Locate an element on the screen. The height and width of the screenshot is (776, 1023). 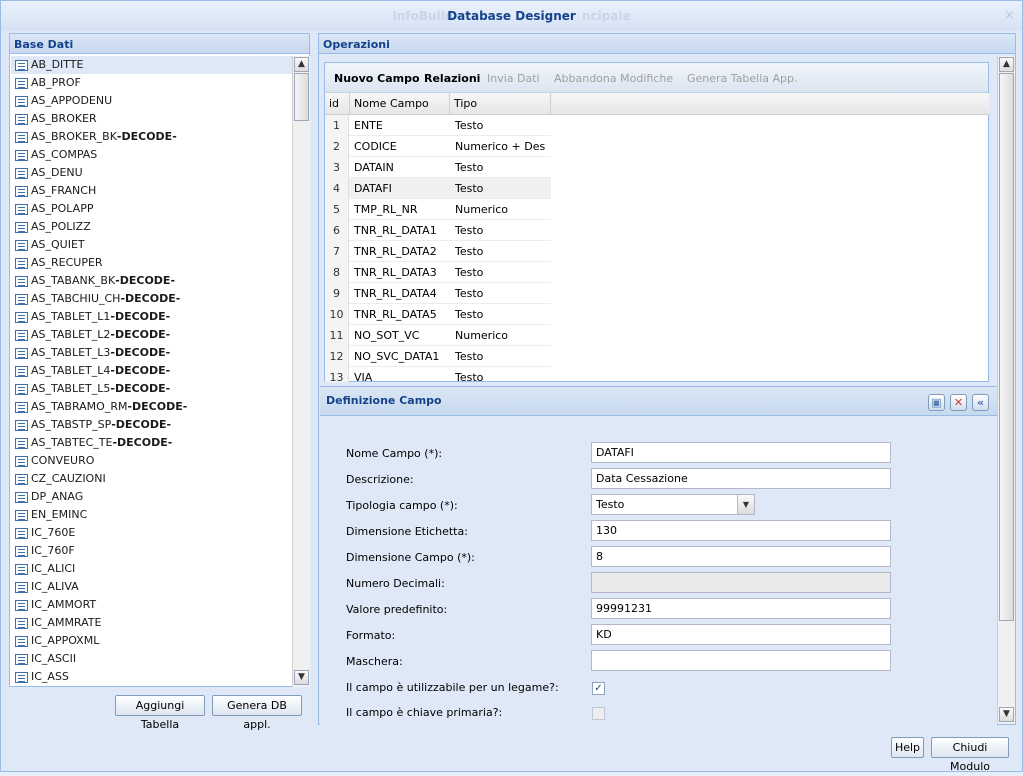
table-row: 7 TNR_RL_DATA2 Testo is located at coordinates (438, 251).